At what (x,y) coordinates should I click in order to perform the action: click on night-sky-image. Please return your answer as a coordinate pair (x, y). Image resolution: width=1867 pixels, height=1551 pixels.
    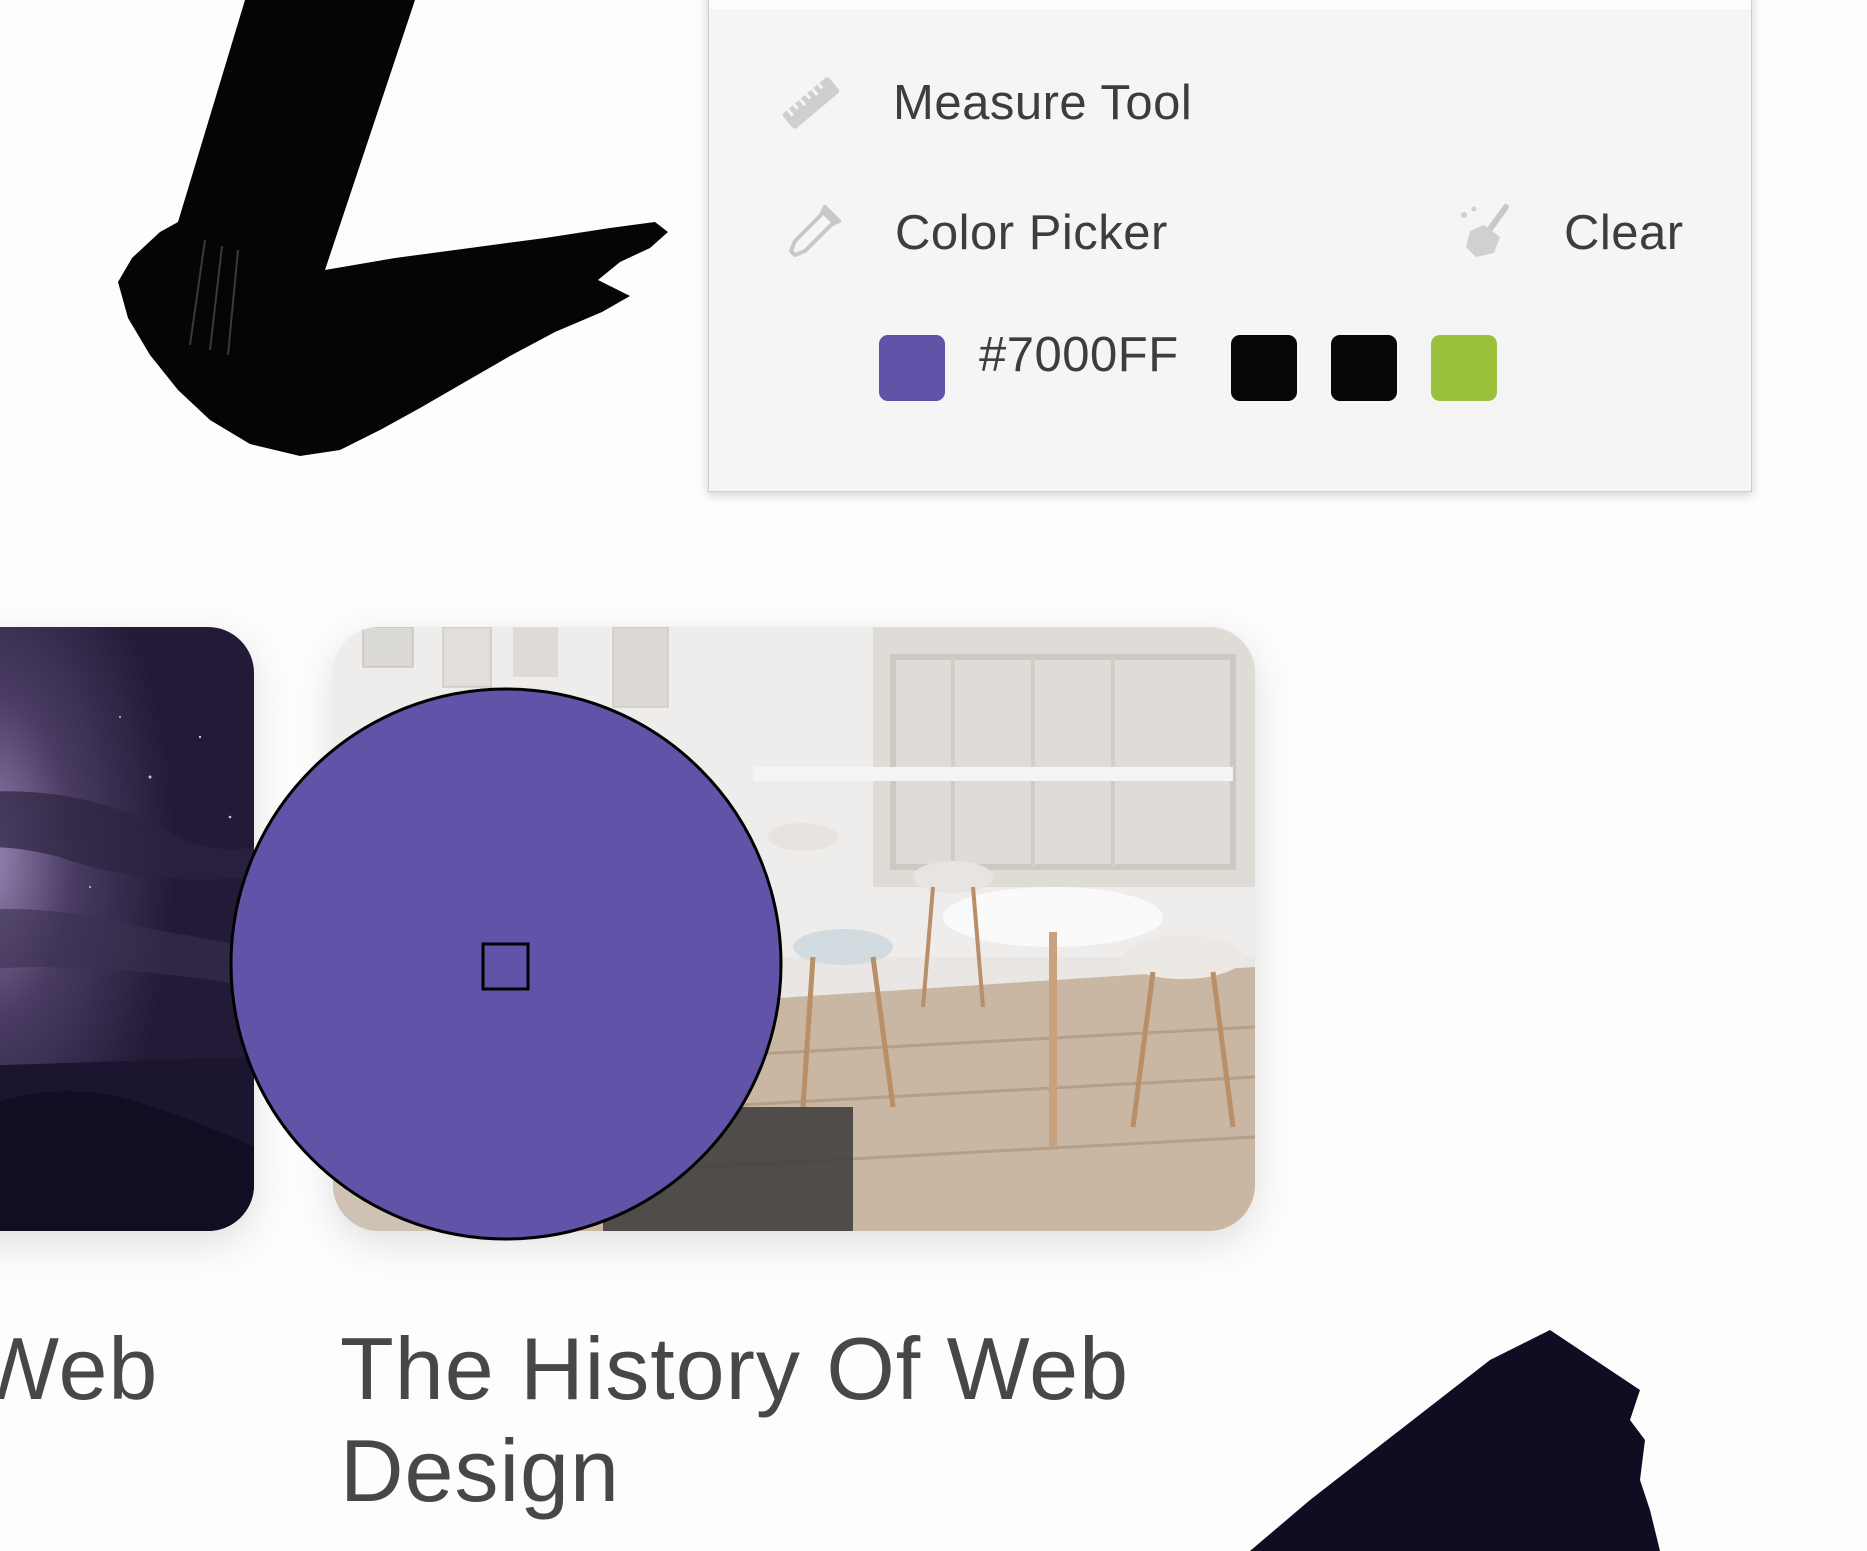
    Looking at the image, I should click on (127, 929).